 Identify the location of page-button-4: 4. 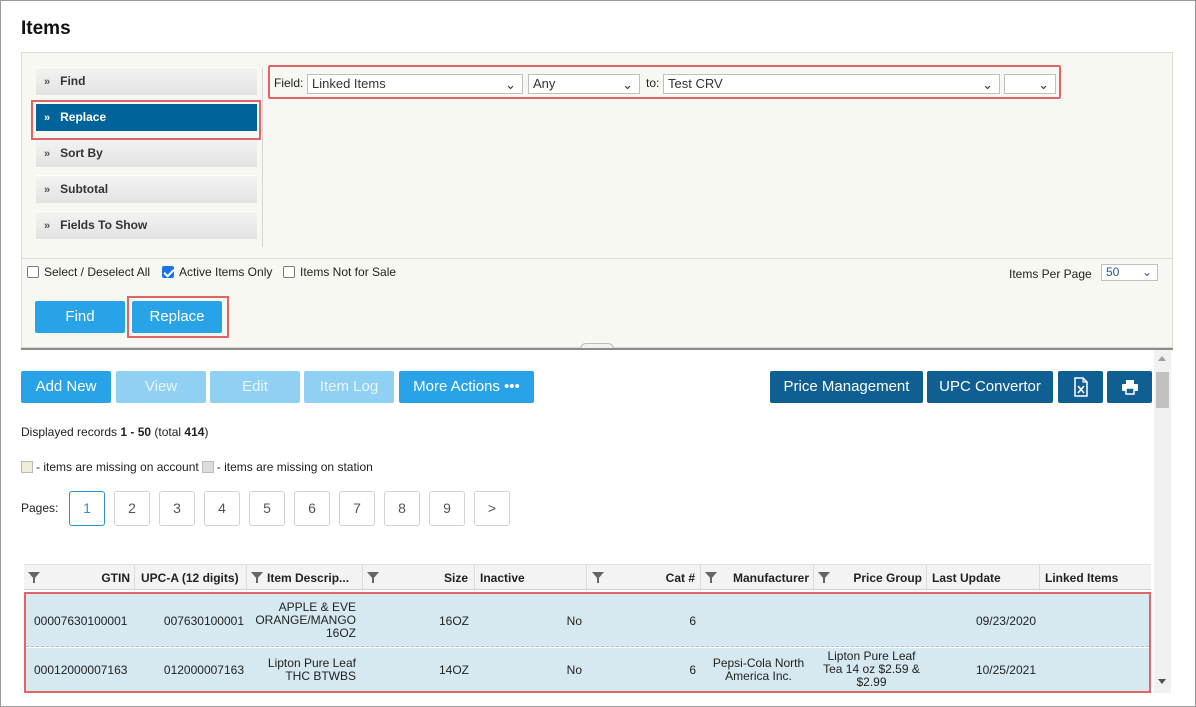
(222, 508).